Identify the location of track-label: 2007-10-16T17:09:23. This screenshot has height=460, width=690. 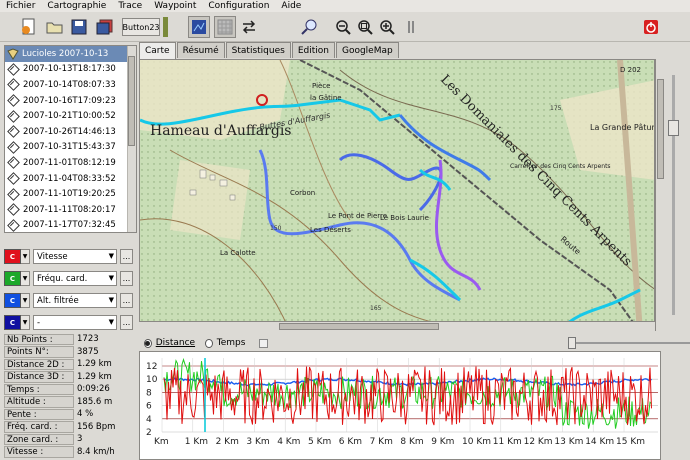
(69, 100).